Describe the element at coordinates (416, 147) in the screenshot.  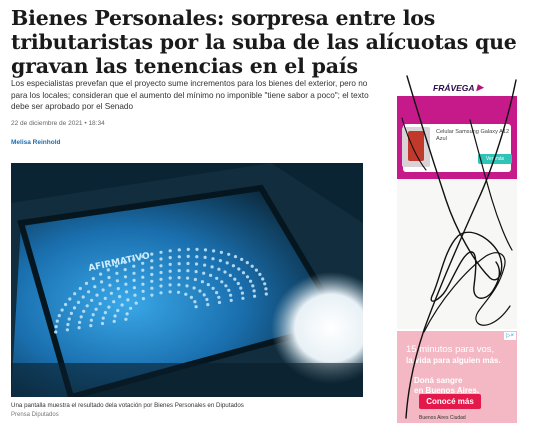
I see `phone-product-image` at that location.